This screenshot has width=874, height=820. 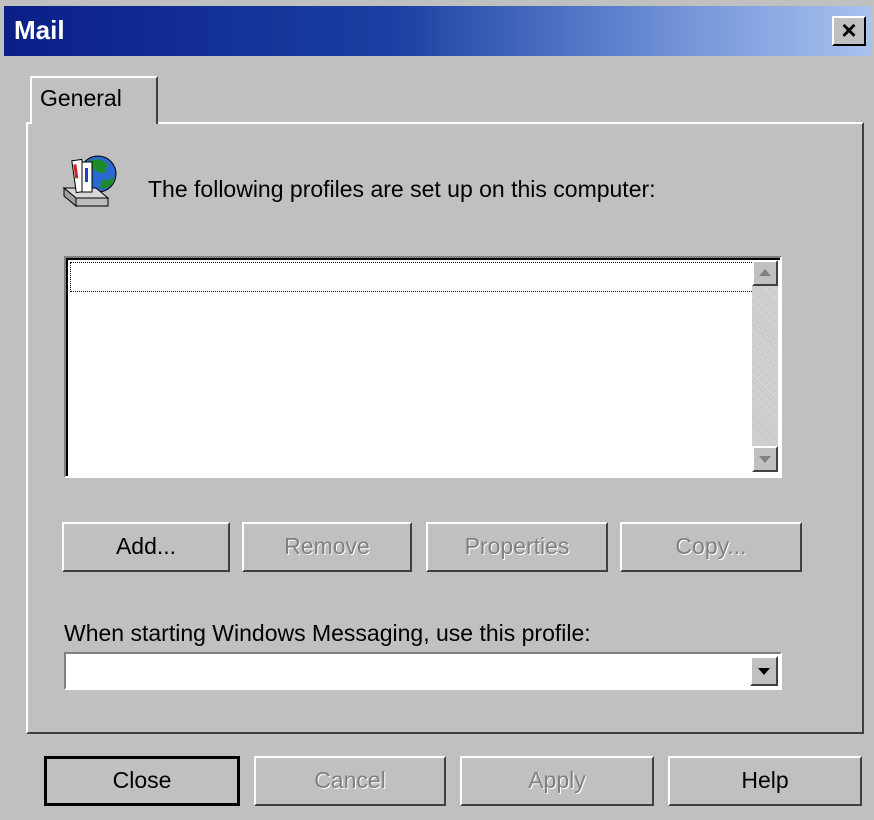 I want to click on arrow-up-icon, so click(x=765, y=272).